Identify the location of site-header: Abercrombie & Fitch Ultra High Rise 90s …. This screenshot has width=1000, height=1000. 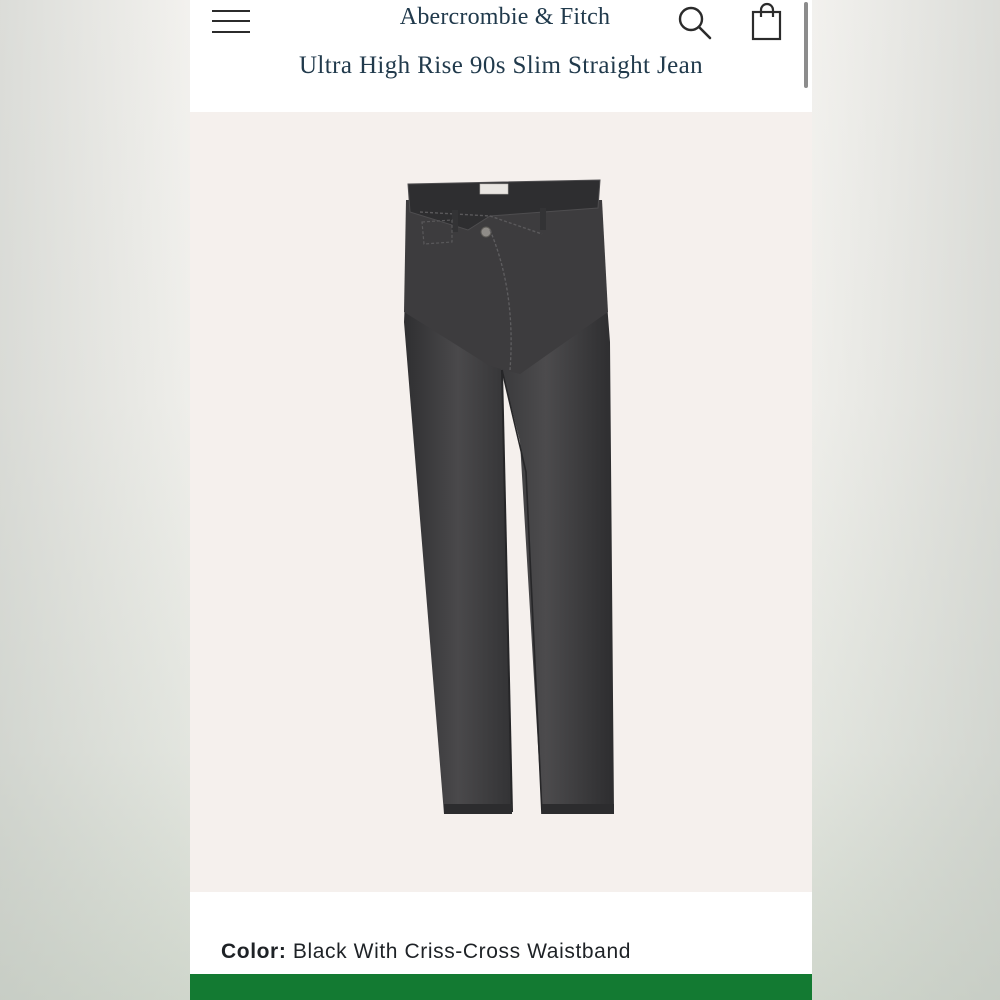
(501, 56).